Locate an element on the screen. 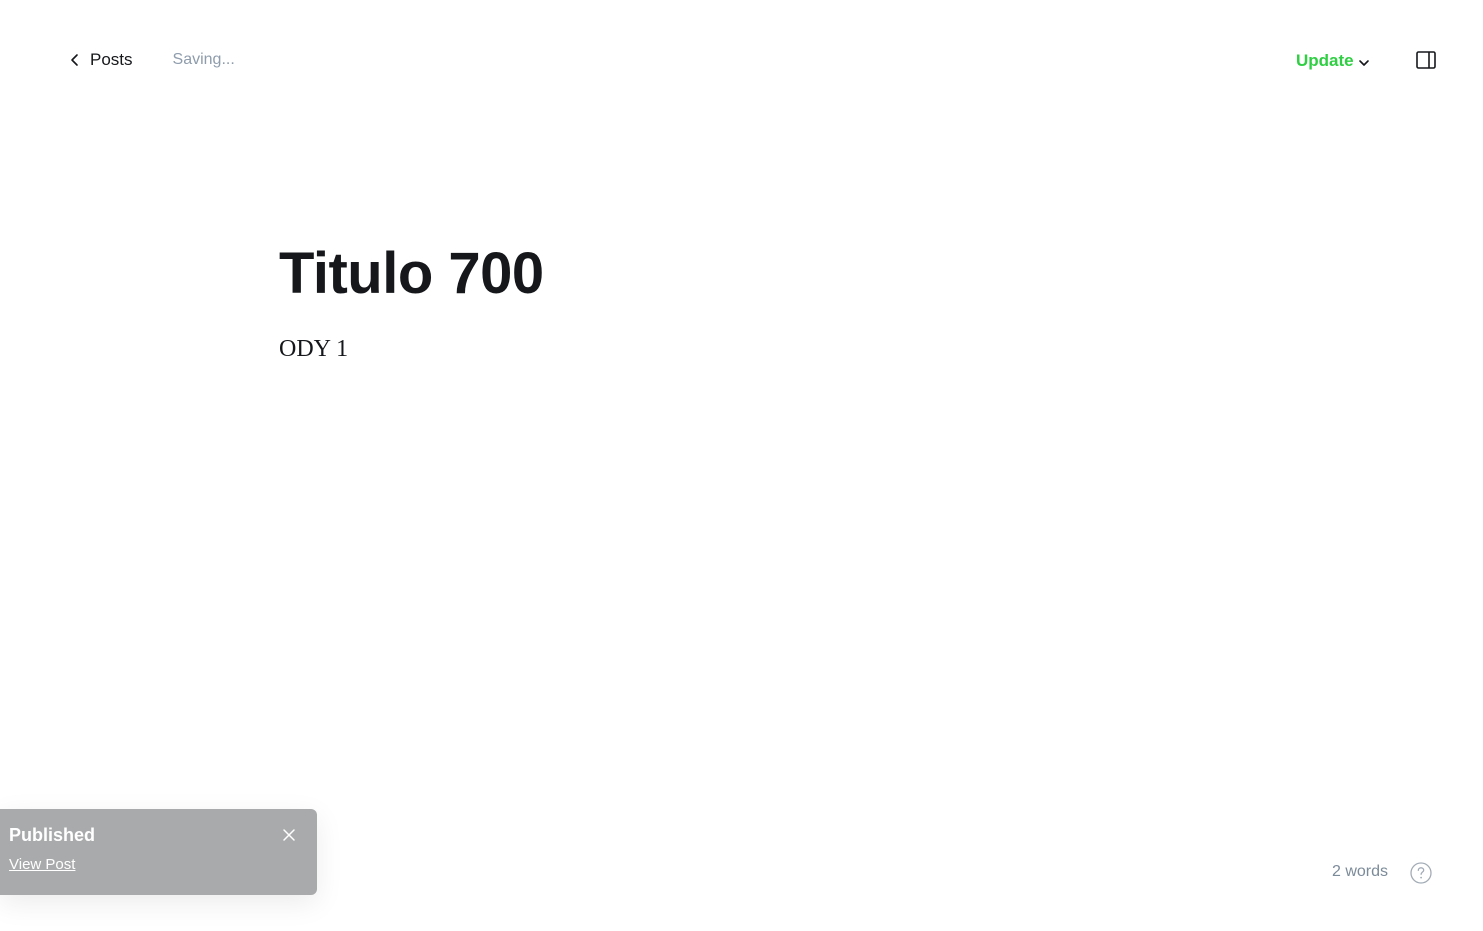  chevron-left-icon is located at coordinates (75, 60).